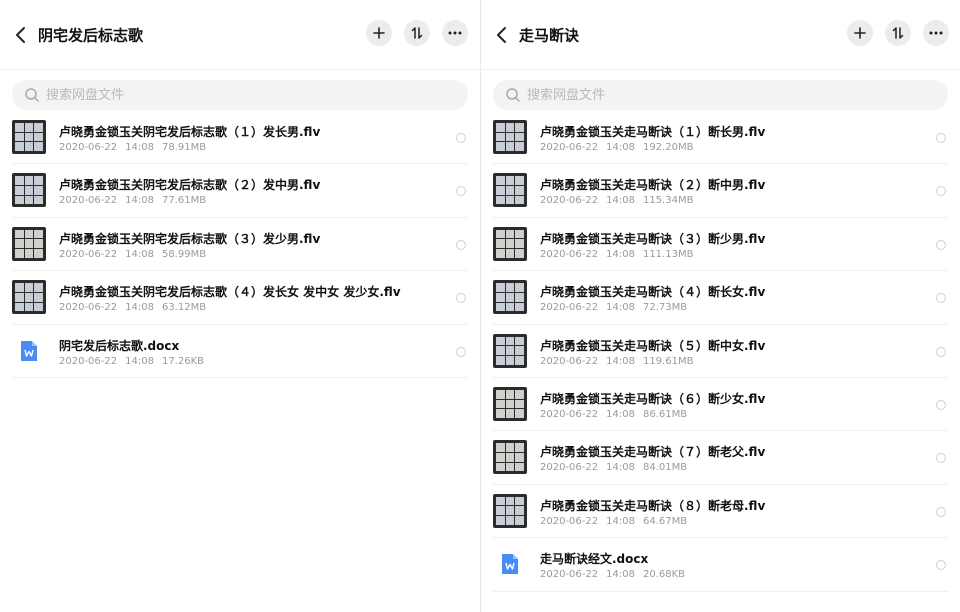 Image resolution: width=960 pixels, height=612 pixels. I want to click on file-name: 卢晓勇金锁玉关走马断诀（７）断老父.flv, so click(653, 452).